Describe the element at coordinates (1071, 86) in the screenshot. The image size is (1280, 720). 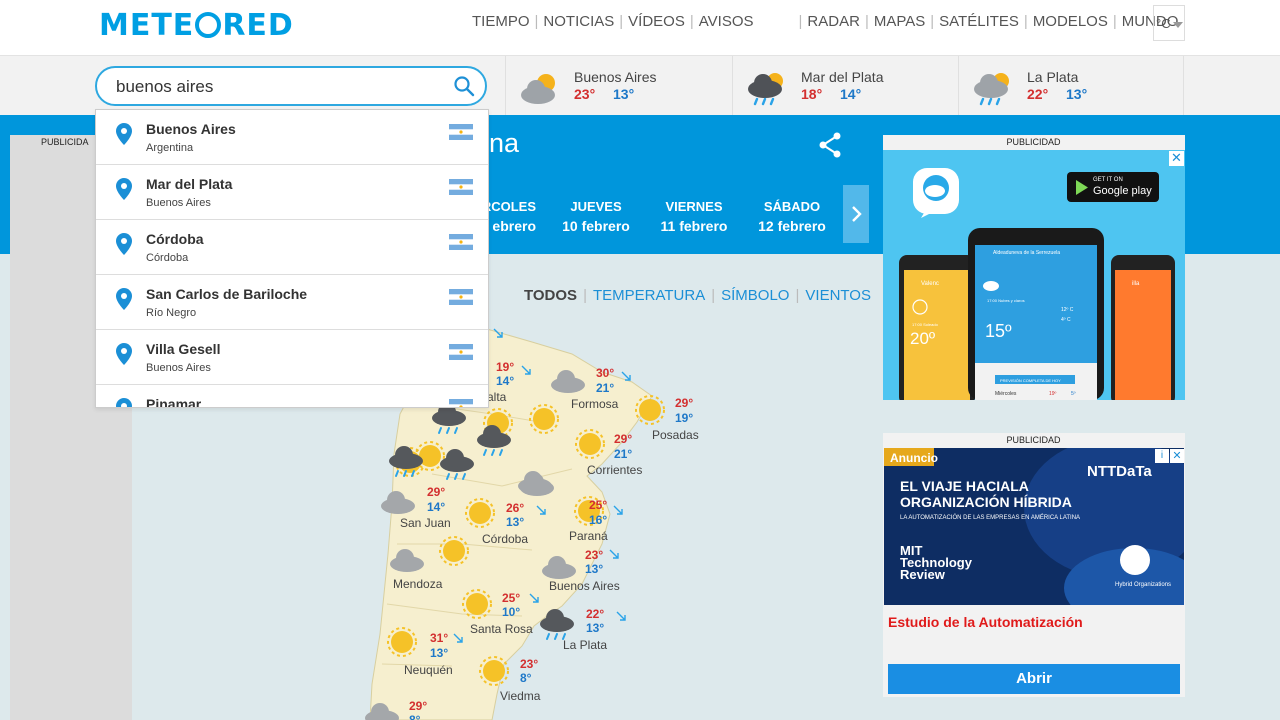
I see `quick-city-la-plata: La Plata 22° 13°` at that location.